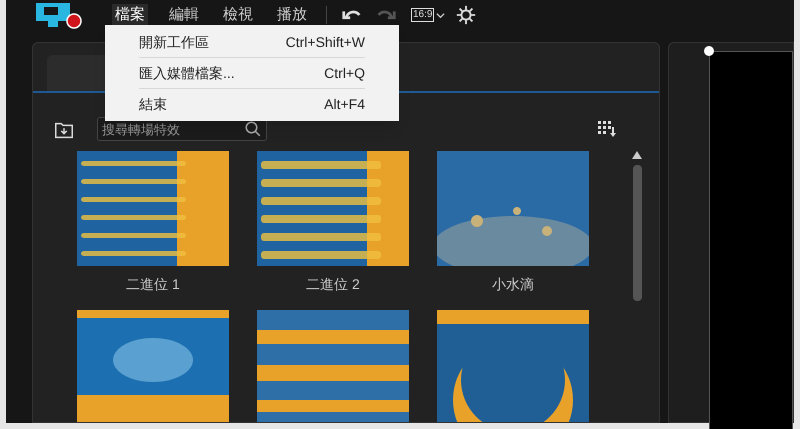 This screenshot has height=429, width=800. What do you see at coordinates (333, 284) in the screenshot?
I see `transition-label: 二進位 2` at bounding box center [333, 284].